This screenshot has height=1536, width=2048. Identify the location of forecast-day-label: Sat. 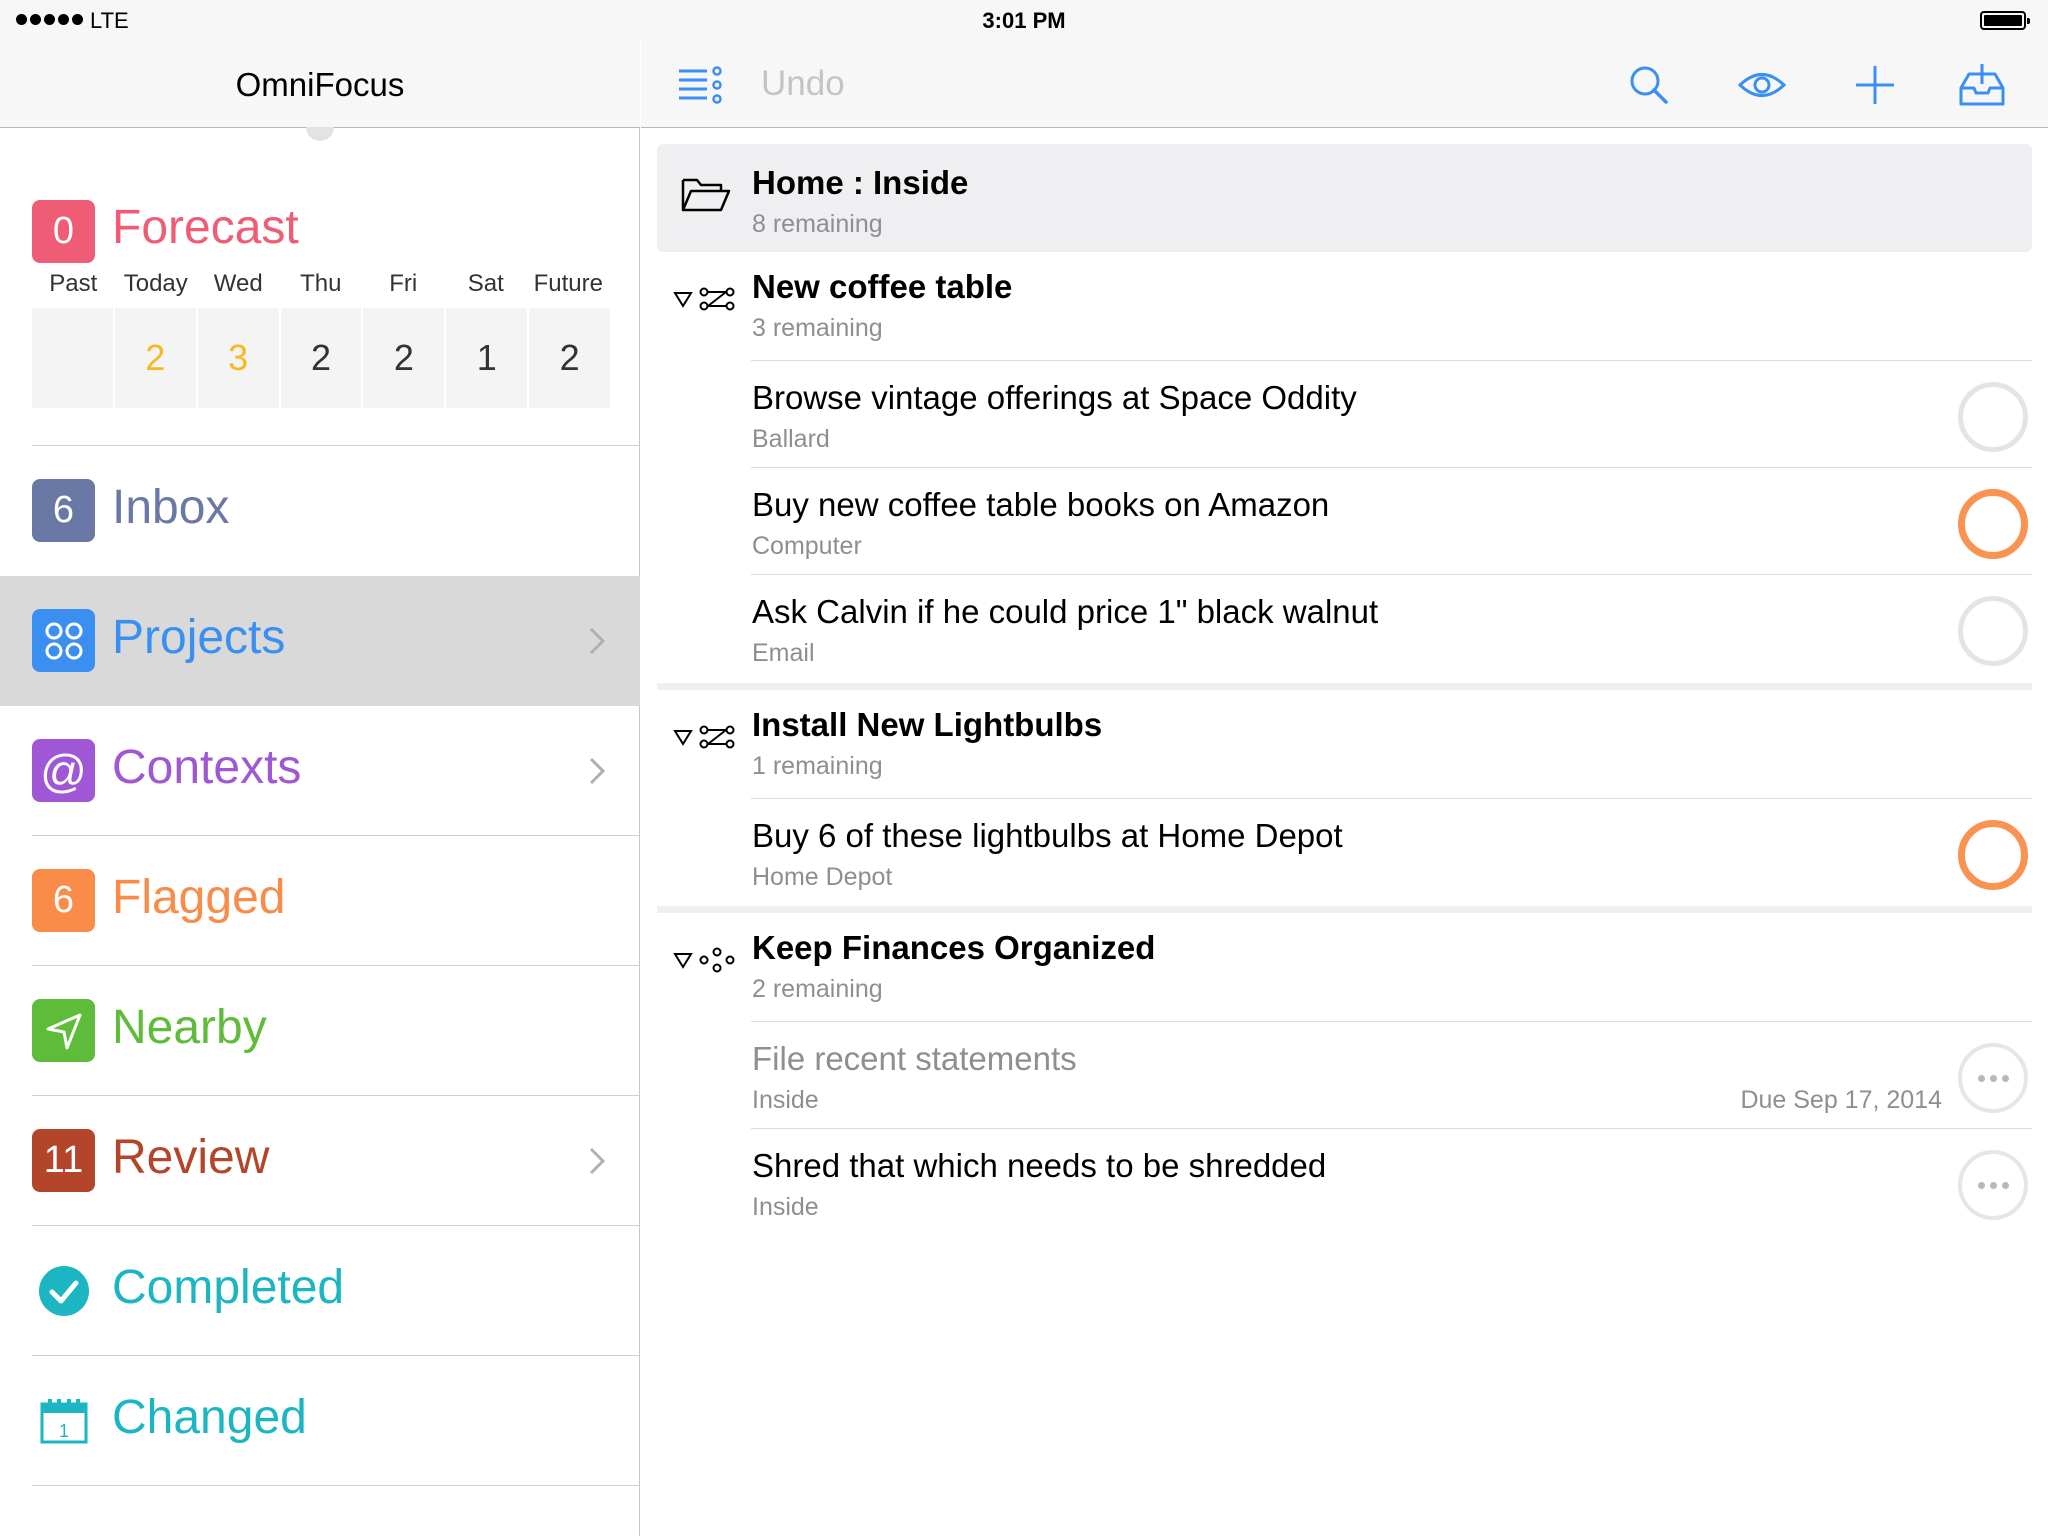
(485, 283).